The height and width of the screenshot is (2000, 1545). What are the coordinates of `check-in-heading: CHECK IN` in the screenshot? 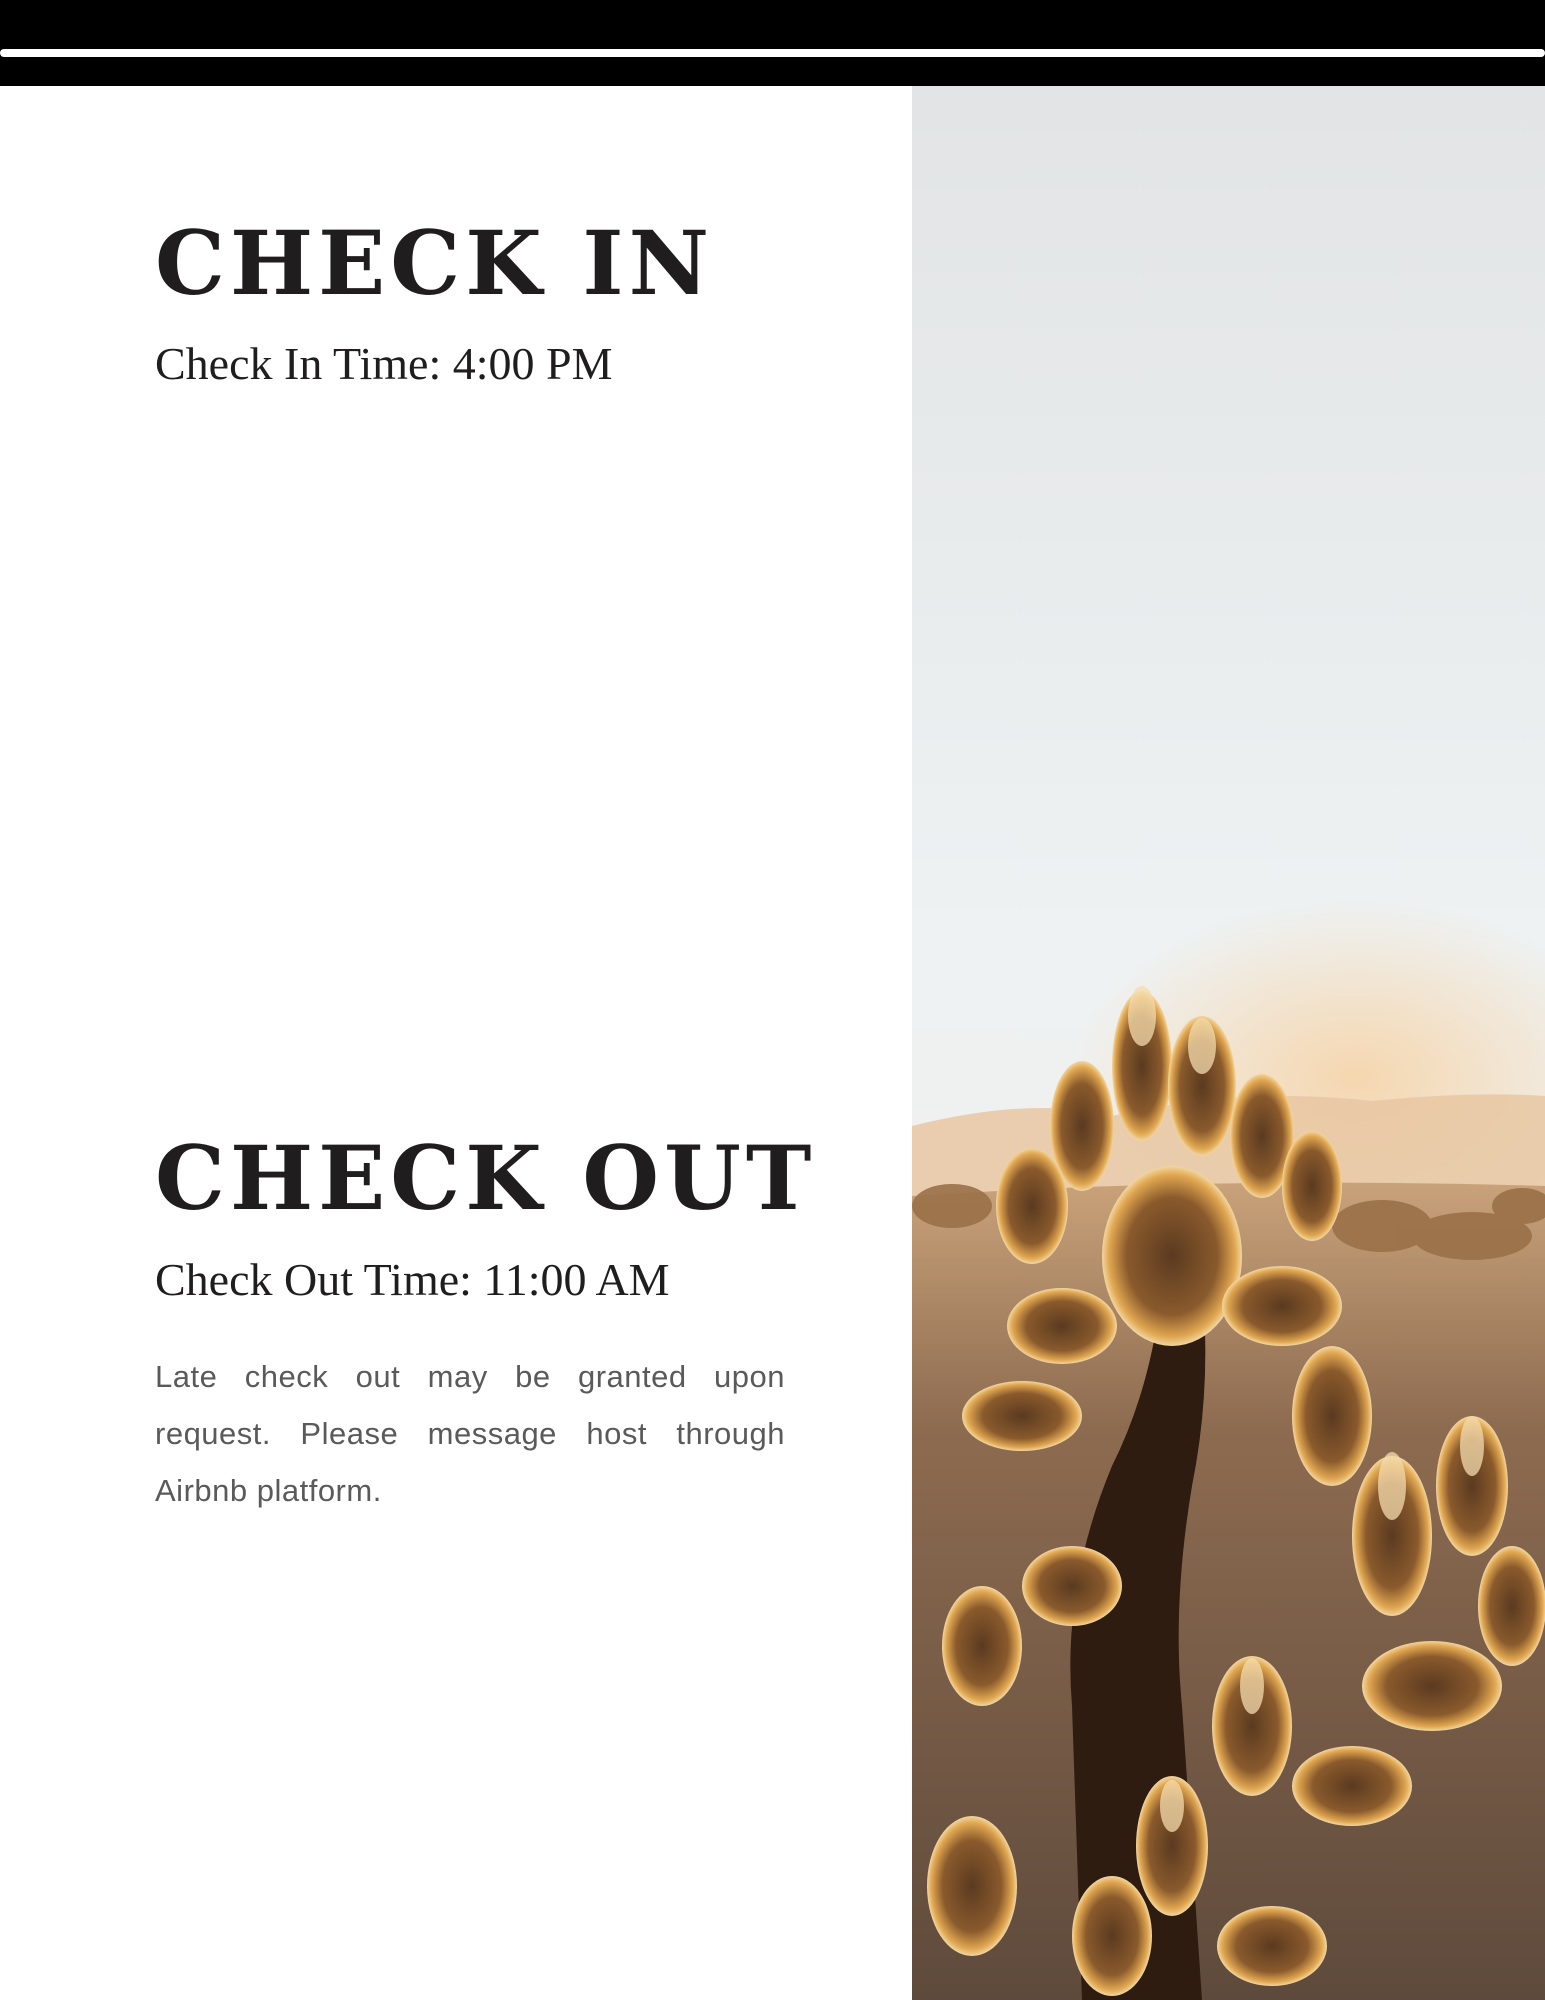 It's located at (435, 263).